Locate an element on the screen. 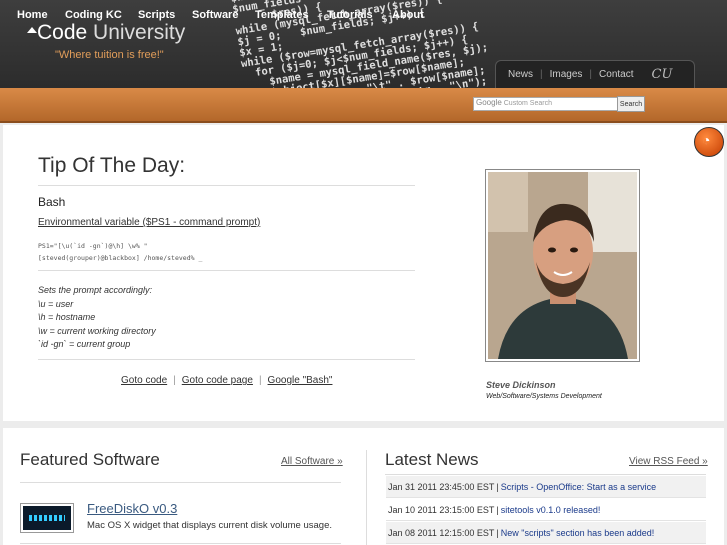 This screenshot has width=727, height=545. cu-logo-icon: CU is located at coordinates (662, 74).